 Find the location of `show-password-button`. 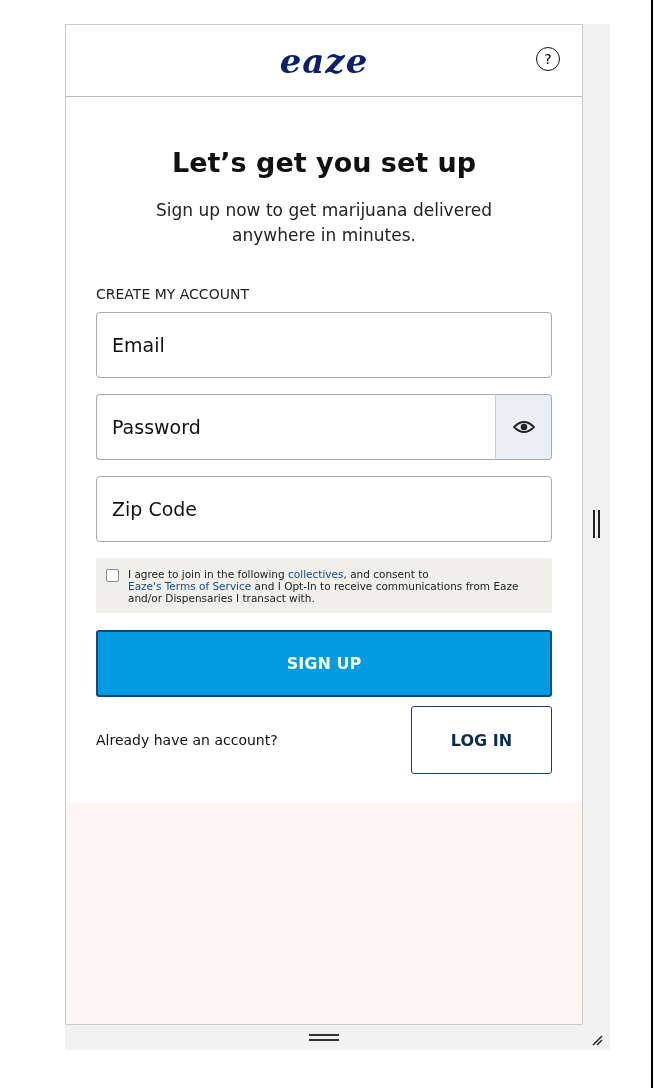

show-password-button is located at coordinates (523, 427).